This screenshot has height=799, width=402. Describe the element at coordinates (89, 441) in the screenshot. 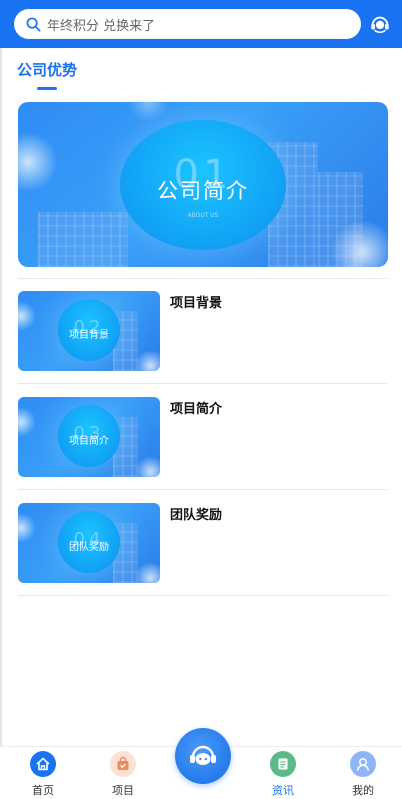

I see `thumb-title: 项目简介` at that location.